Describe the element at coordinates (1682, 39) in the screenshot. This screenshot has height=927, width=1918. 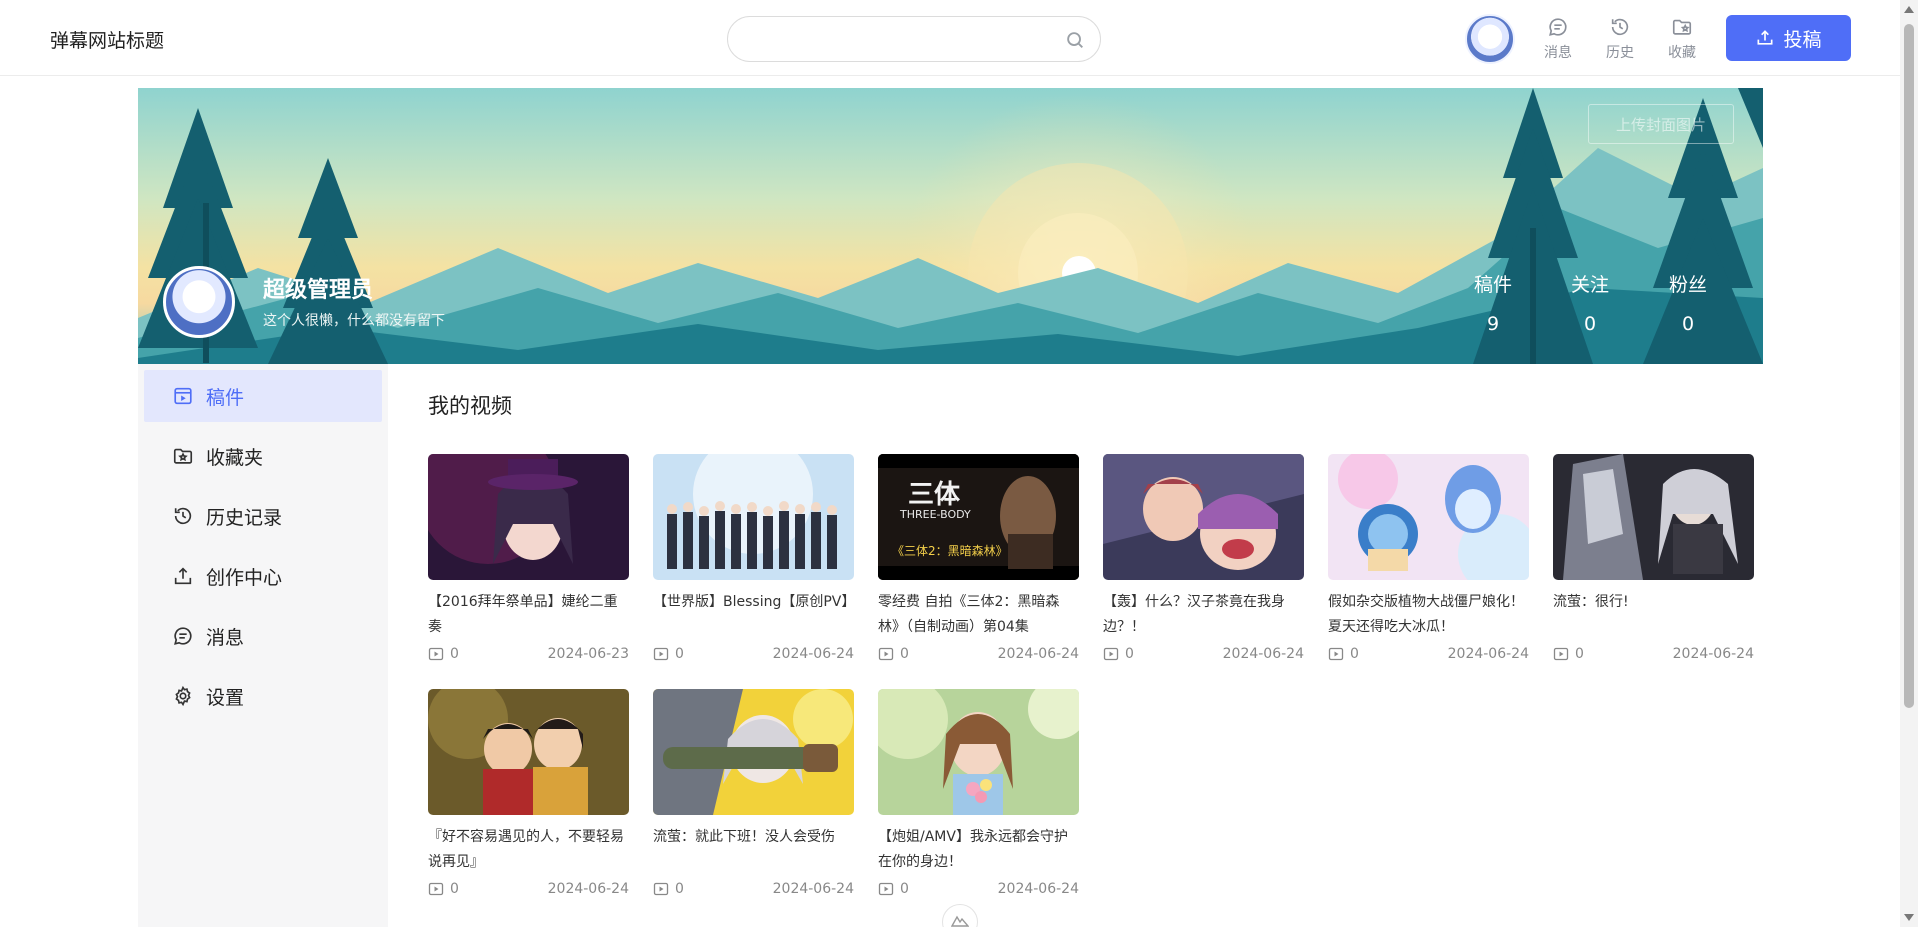
I see `nav-favorites: 收藏` at that location.